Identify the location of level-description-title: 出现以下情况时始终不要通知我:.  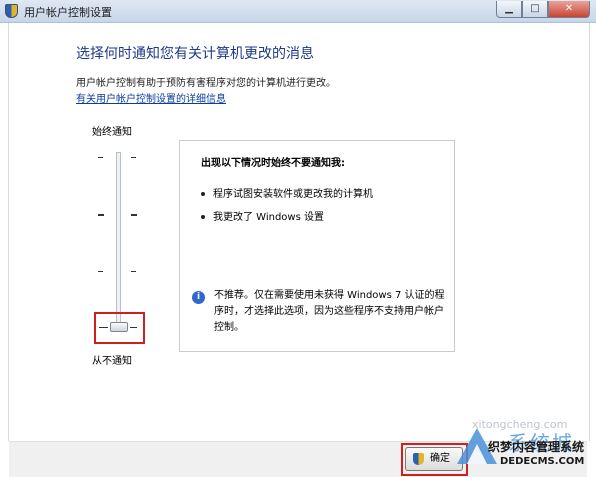
(273, 163).